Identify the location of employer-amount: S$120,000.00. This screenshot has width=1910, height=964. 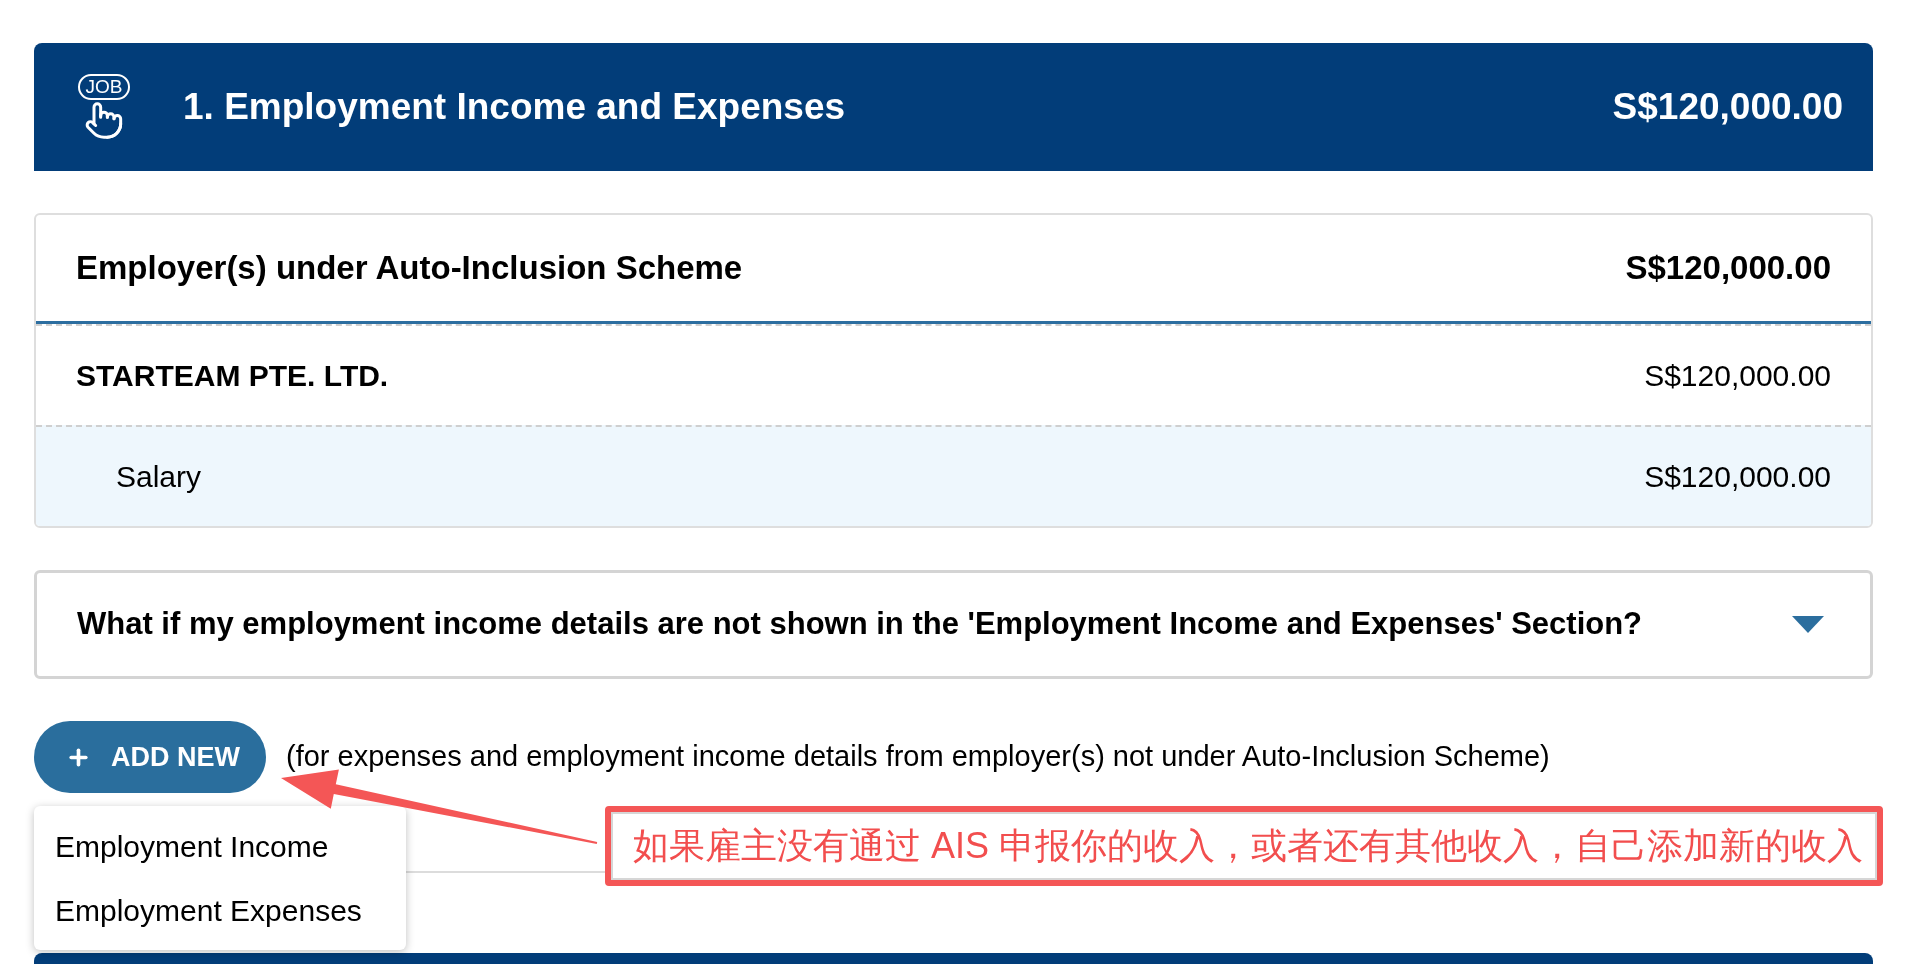
(1737, 376).